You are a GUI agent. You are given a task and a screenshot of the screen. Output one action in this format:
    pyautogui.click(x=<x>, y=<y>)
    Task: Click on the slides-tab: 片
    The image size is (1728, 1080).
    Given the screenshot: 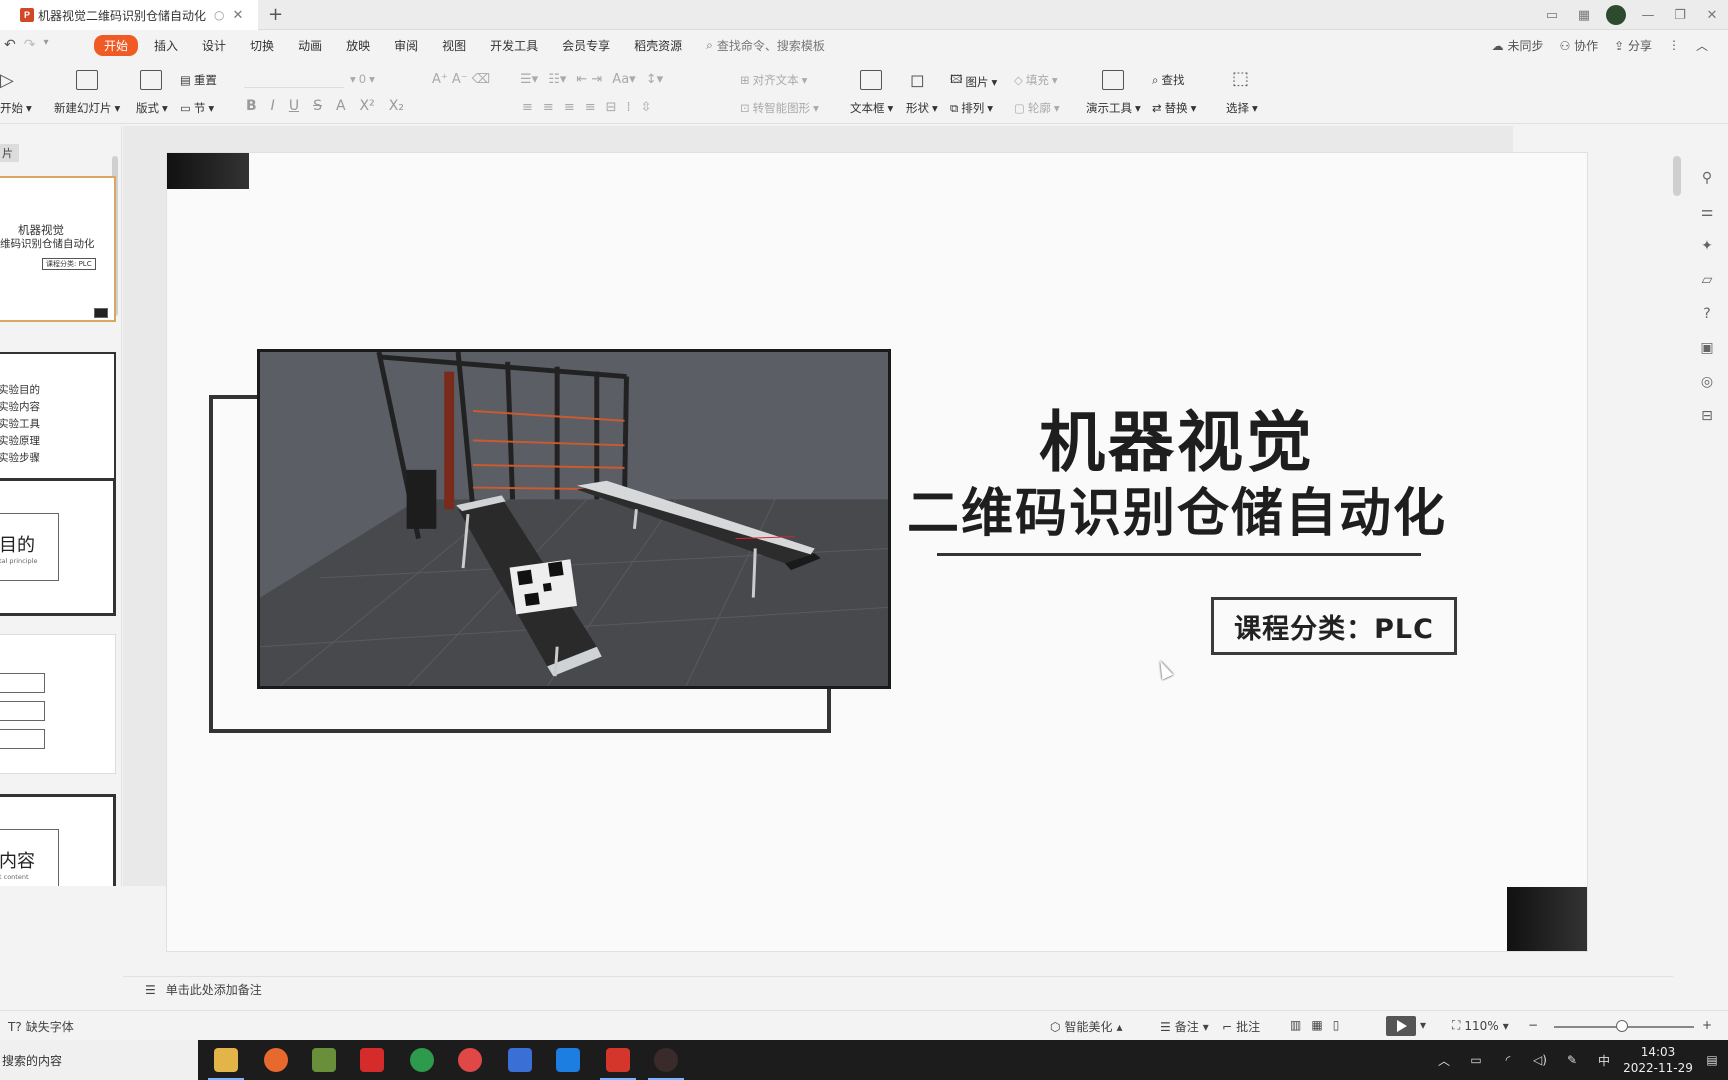 What is the action you would take?
    pyautogui.click(x=9, y=153)
    